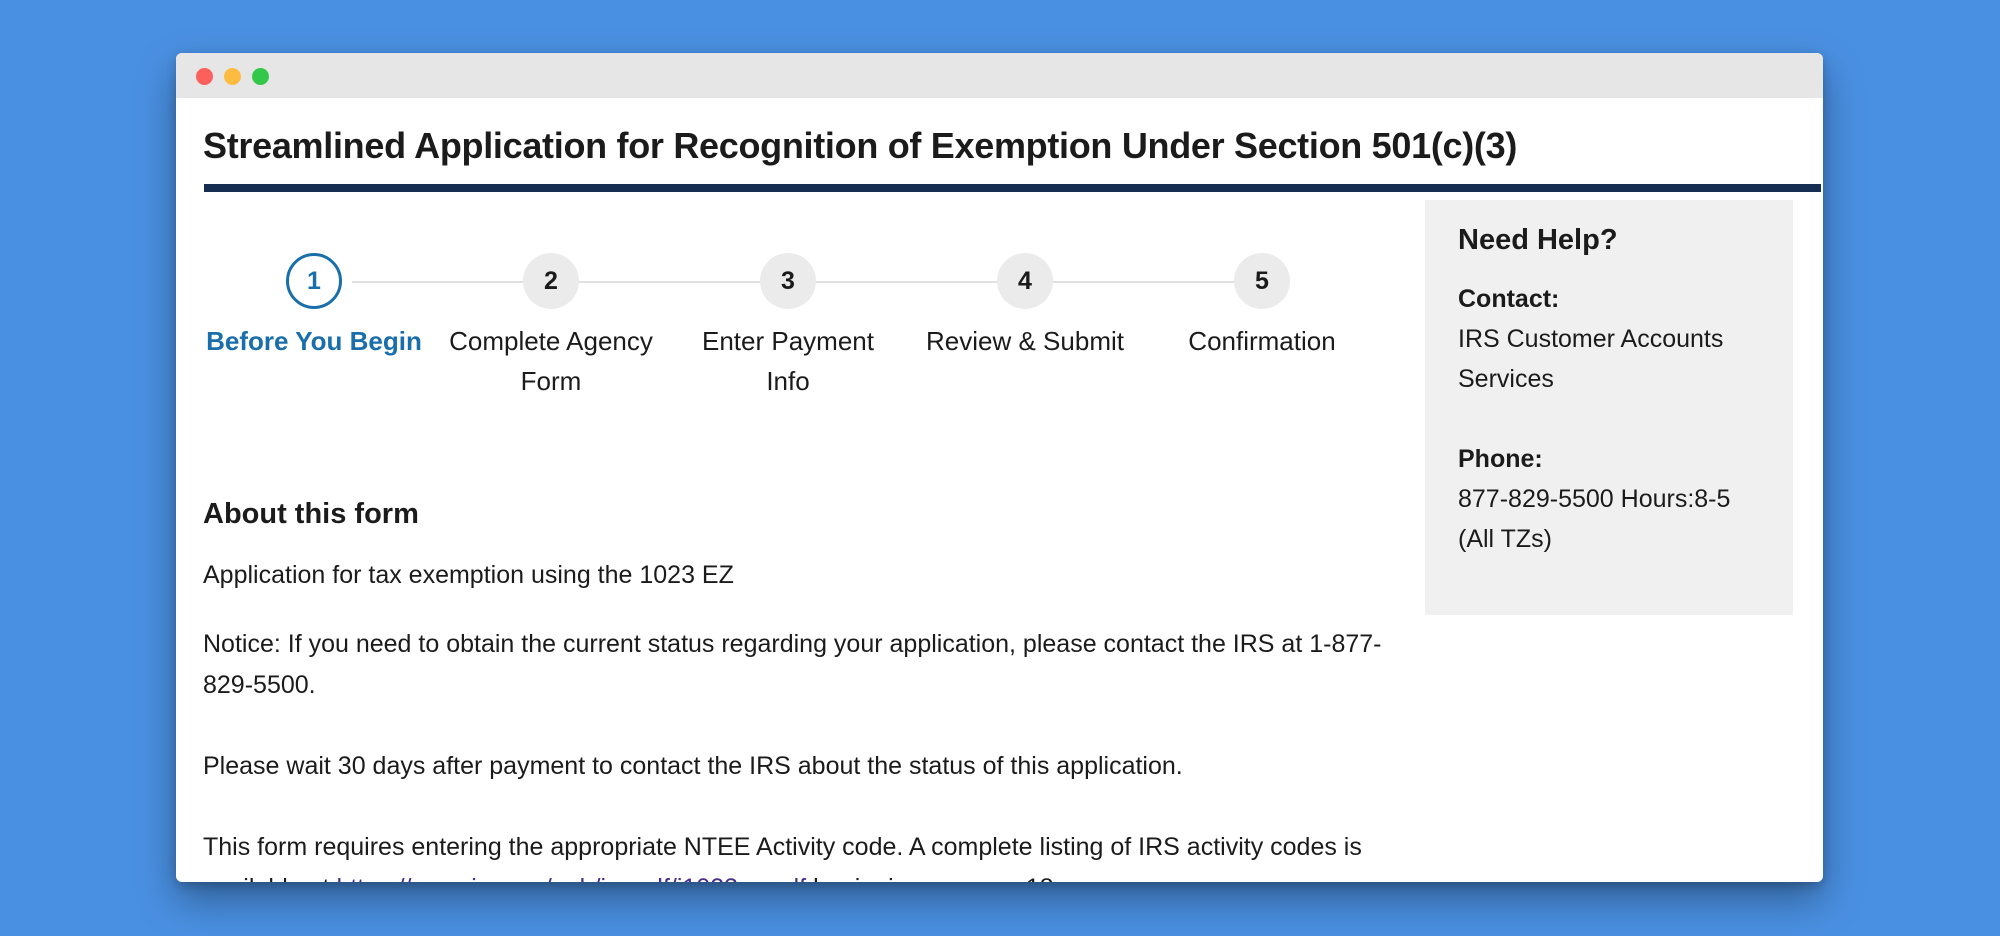 The width and height of the screenshot is (2000, 936). Describe the element at coordinates (788, 361) in the screenshot. I see `step-label: Enter Payment Info` at that location.